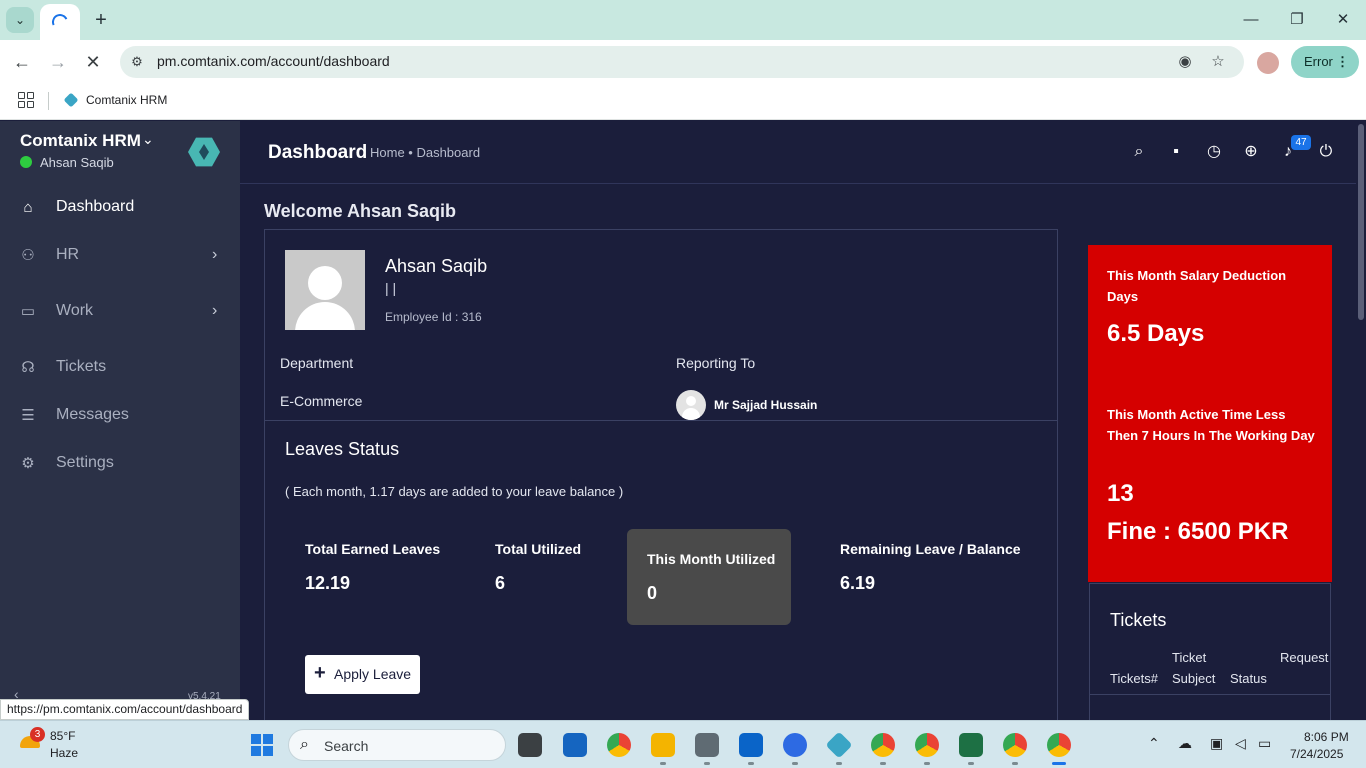  I want to click on chrome-active-icon, so click(1059, 745).